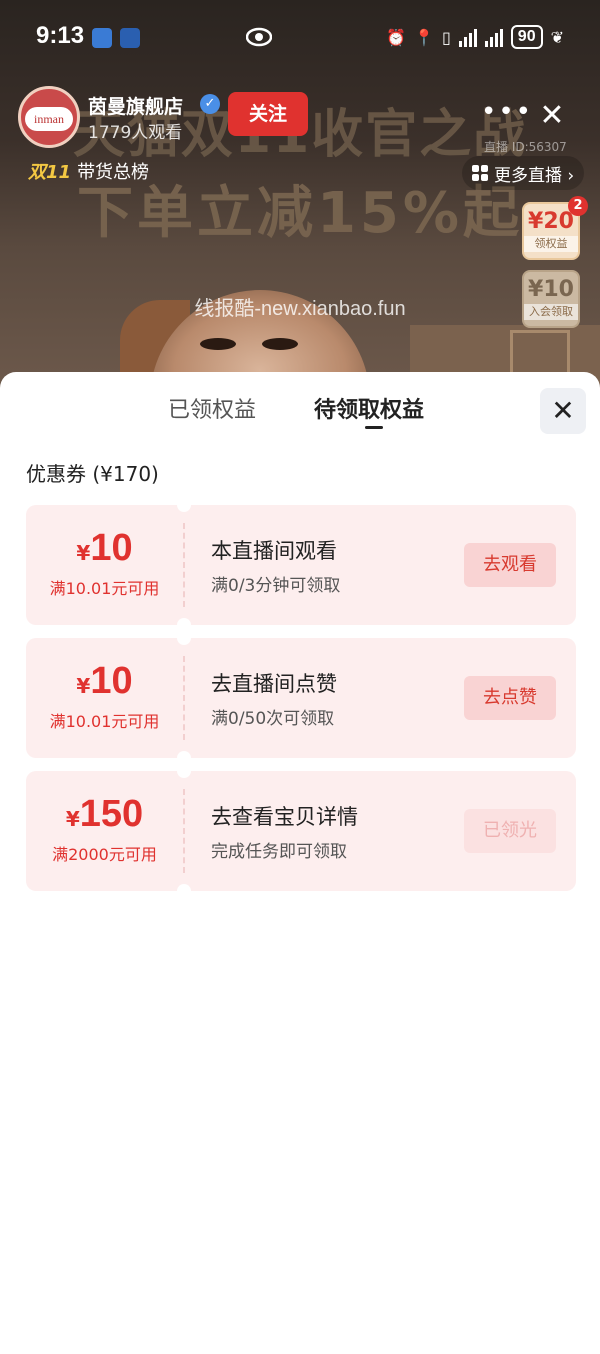  I want to click on watermark-text: 线报酷-new.xianbao.fun, so click(300, 309).